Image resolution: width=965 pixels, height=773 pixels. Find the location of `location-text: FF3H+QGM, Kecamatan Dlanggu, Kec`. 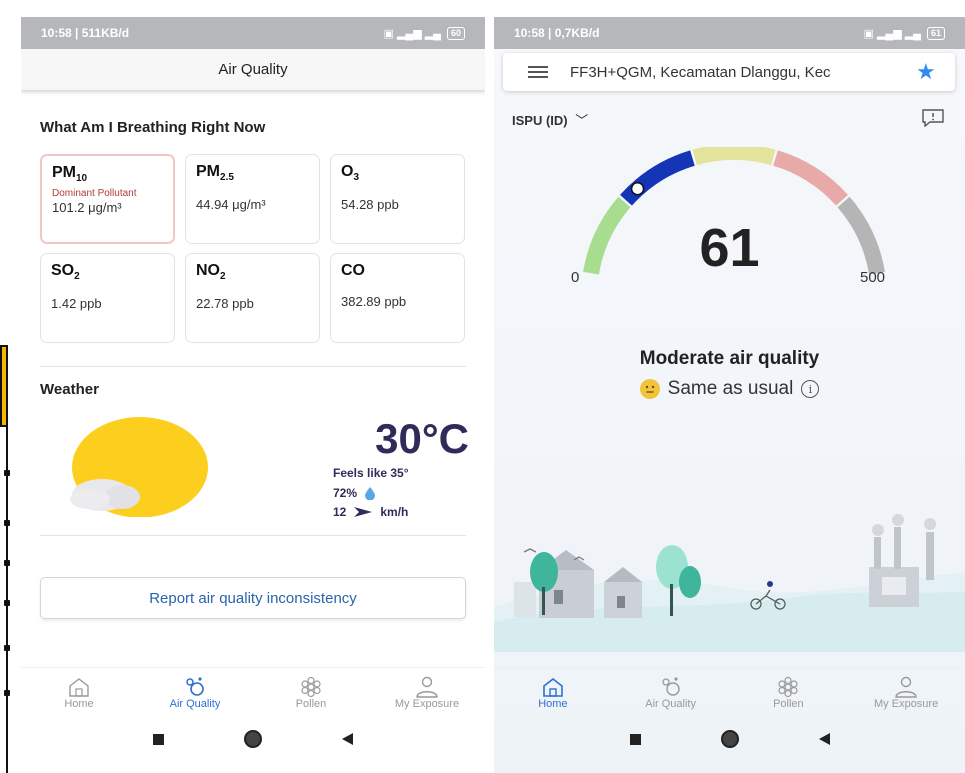

location-text: FF3H+QGM, Kecamatan Dlanggu, Kec is located at coordinates (700, 72).